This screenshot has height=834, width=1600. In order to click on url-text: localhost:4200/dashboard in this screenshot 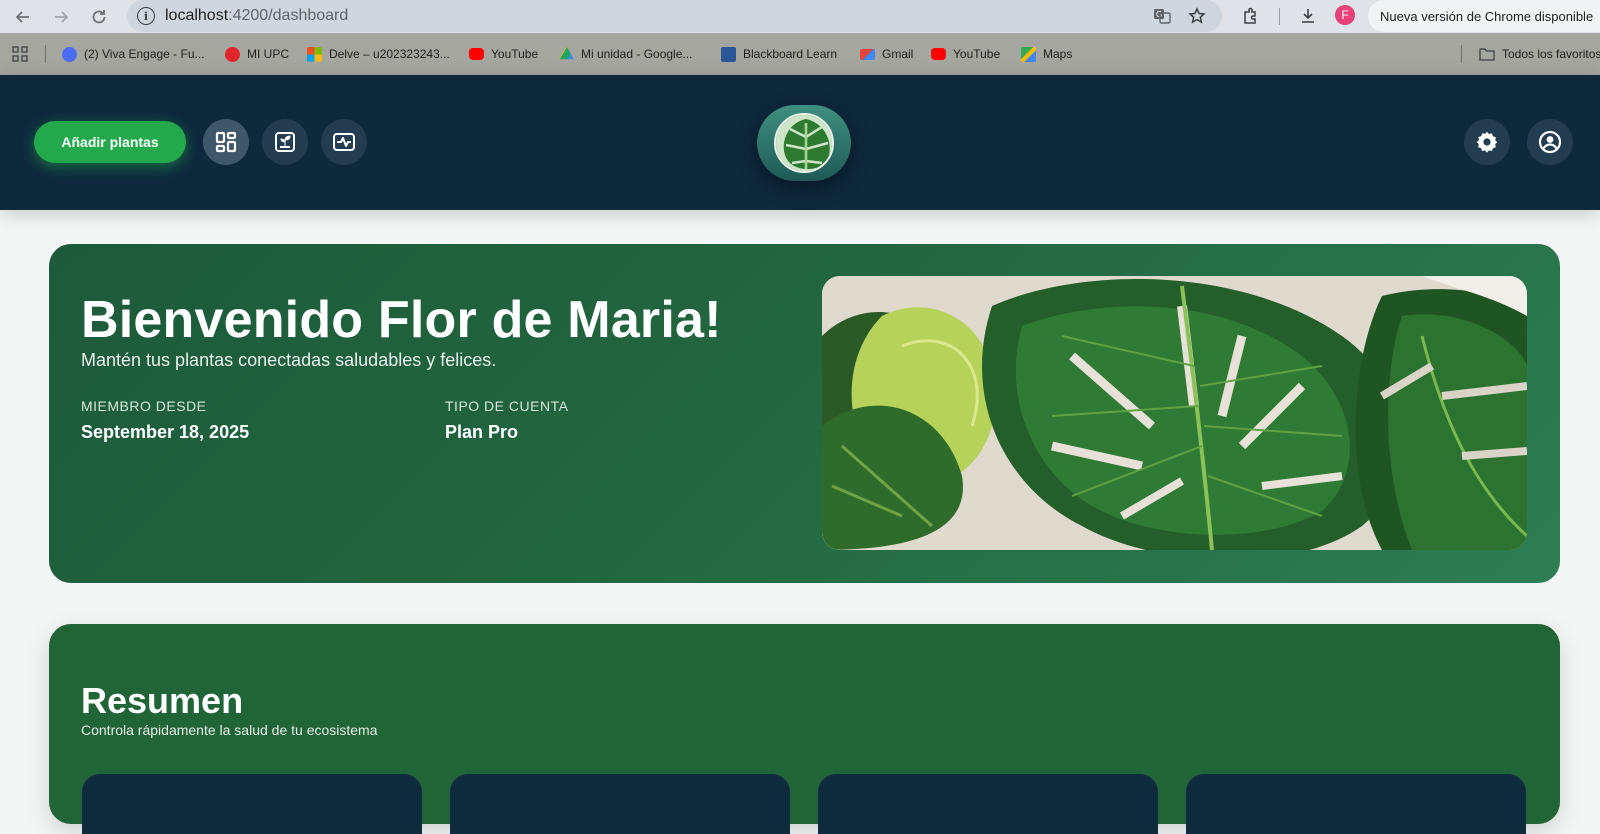, I will do `click(256, 16)`.